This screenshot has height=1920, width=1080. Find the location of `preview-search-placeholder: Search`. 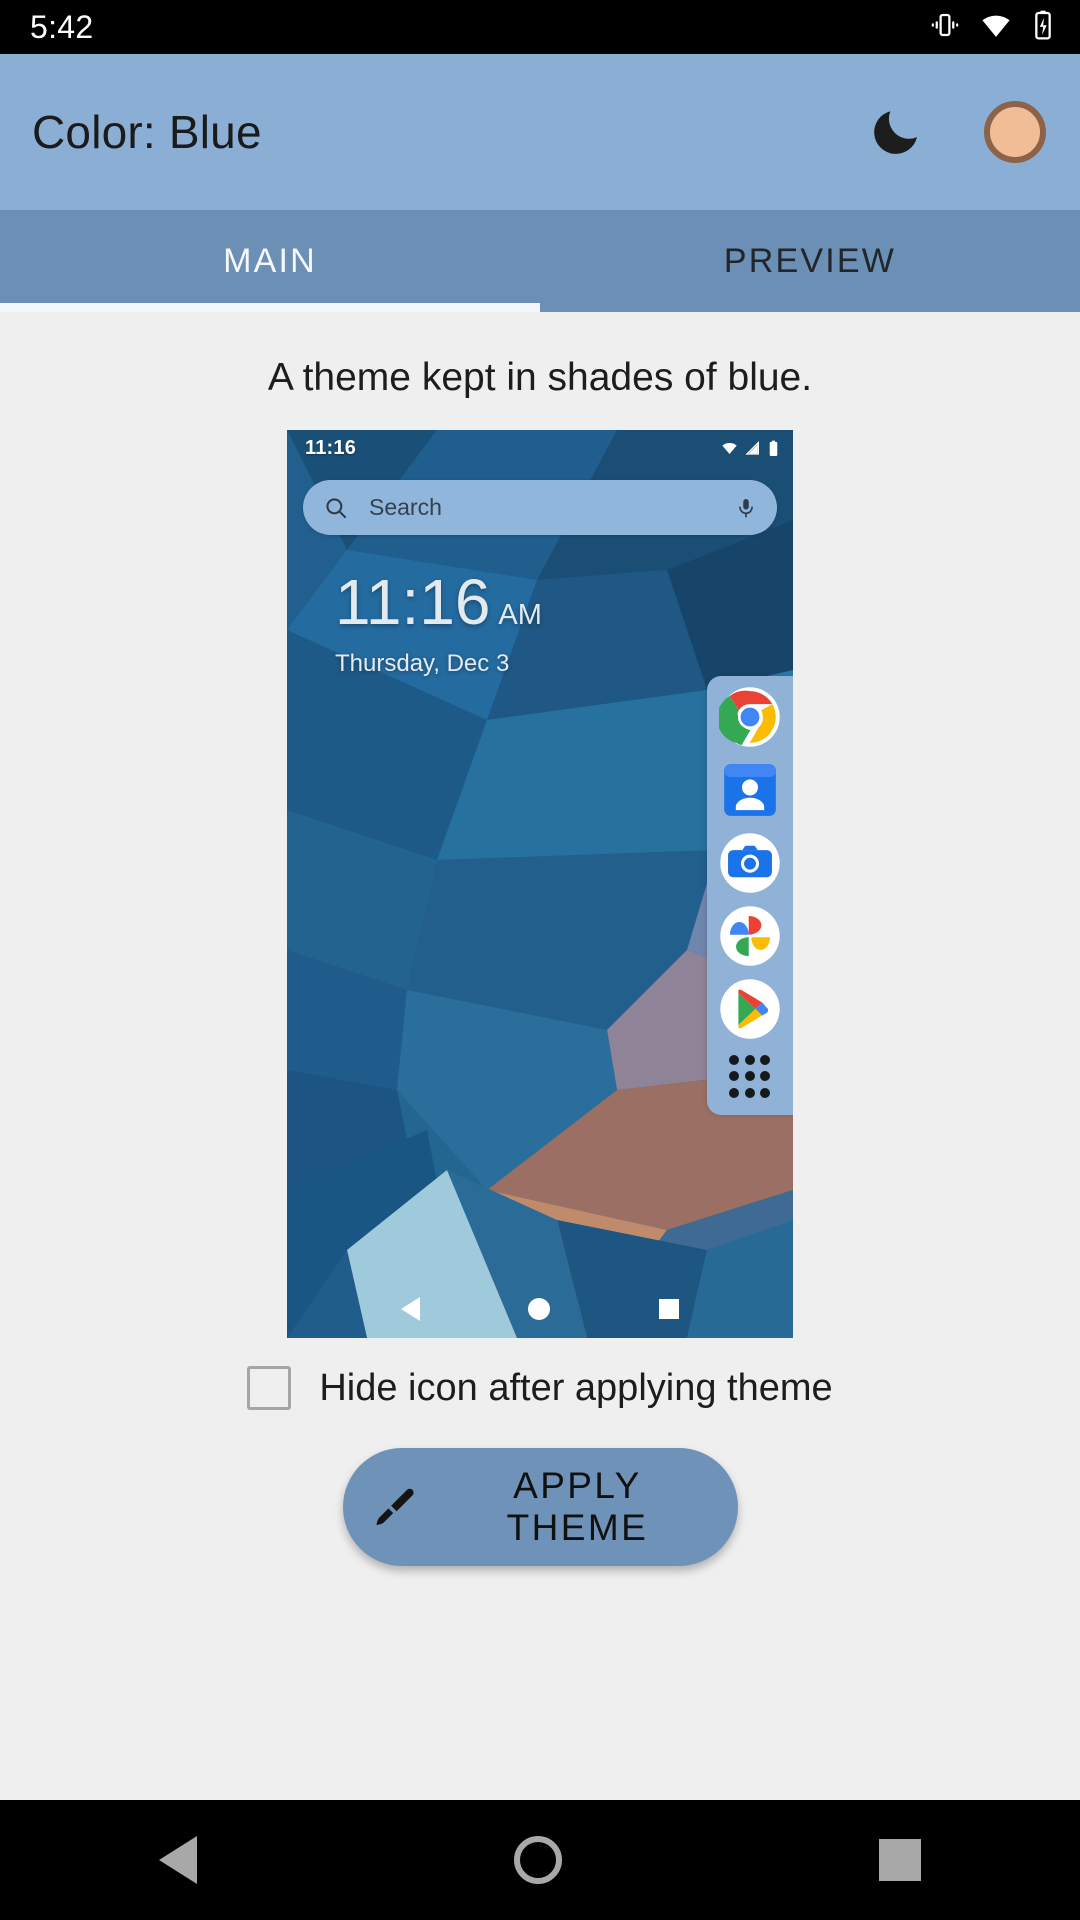

preview-search-placeholder: Search is located at coordinates (405, 507).